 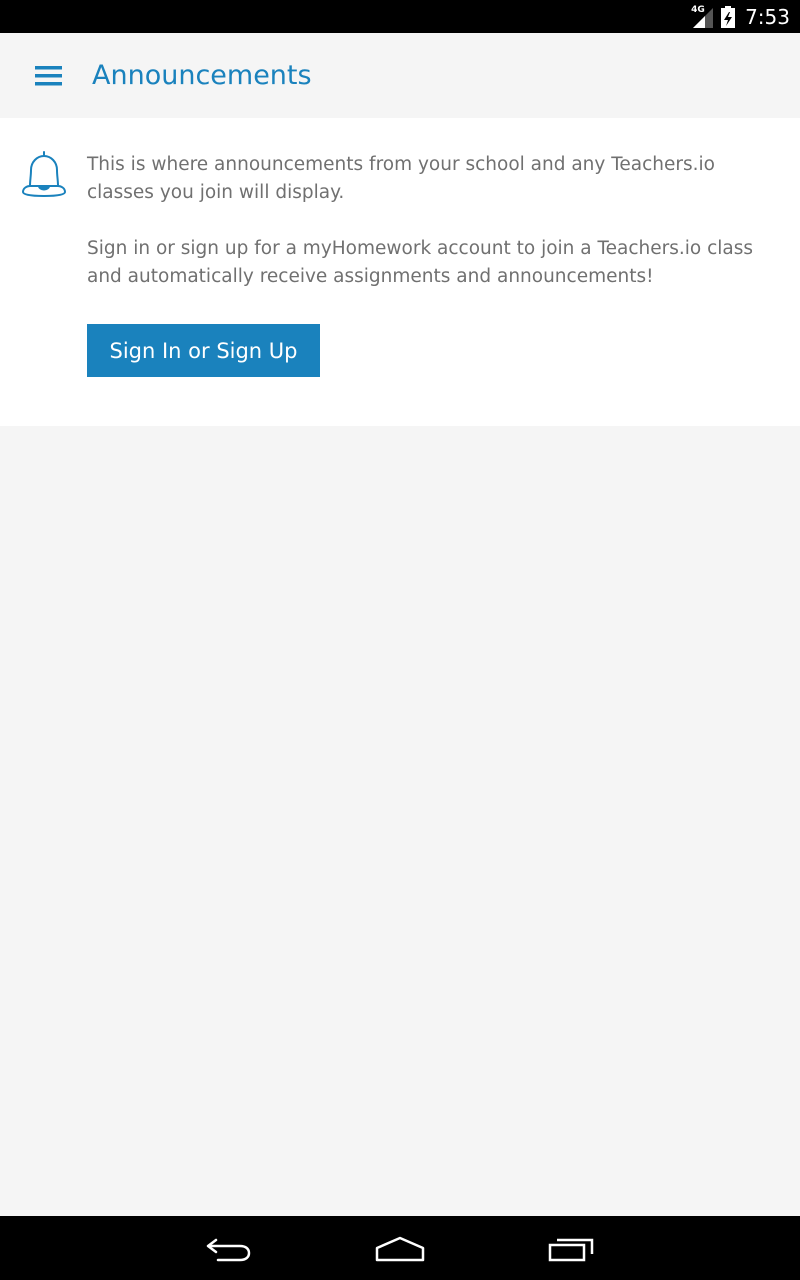 I want to click on home-icon, so click(x=400, y=1249).